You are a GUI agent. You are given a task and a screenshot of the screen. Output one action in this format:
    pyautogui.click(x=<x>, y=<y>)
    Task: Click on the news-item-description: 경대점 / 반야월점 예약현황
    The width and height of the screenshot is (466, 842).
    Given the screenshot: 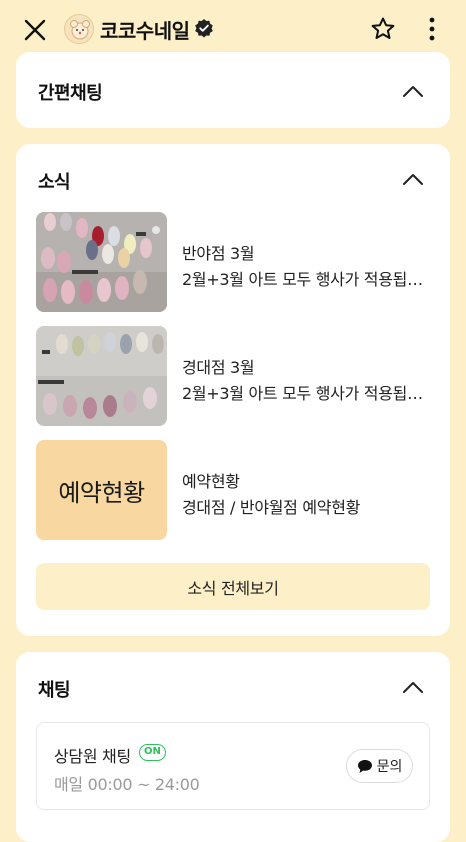 What is the action you would take?
    pyautogui.click(x=271, y=507)
    